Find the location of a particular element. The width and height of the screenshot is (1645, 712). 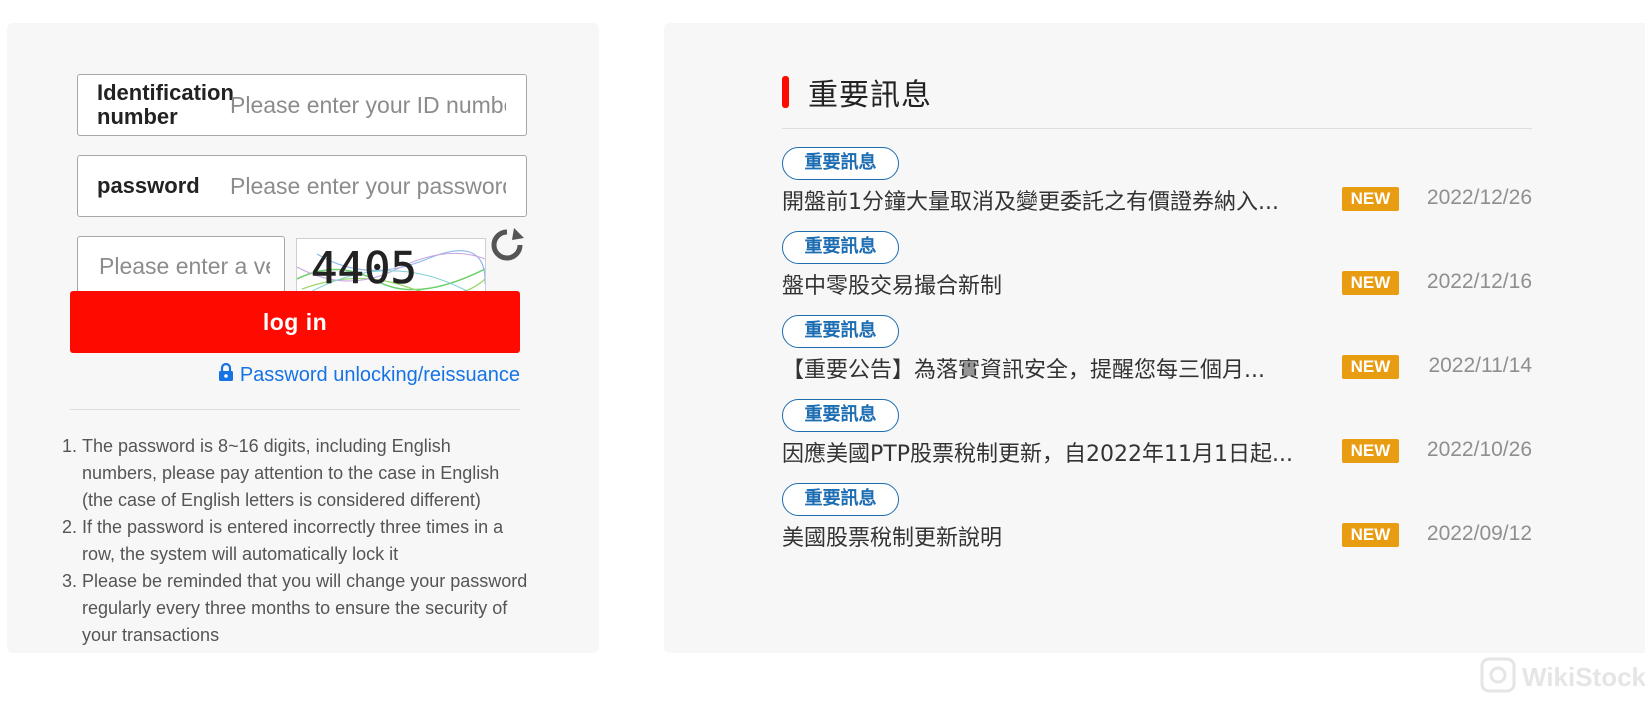

refresh-icon is located at coordinates (507, 245).